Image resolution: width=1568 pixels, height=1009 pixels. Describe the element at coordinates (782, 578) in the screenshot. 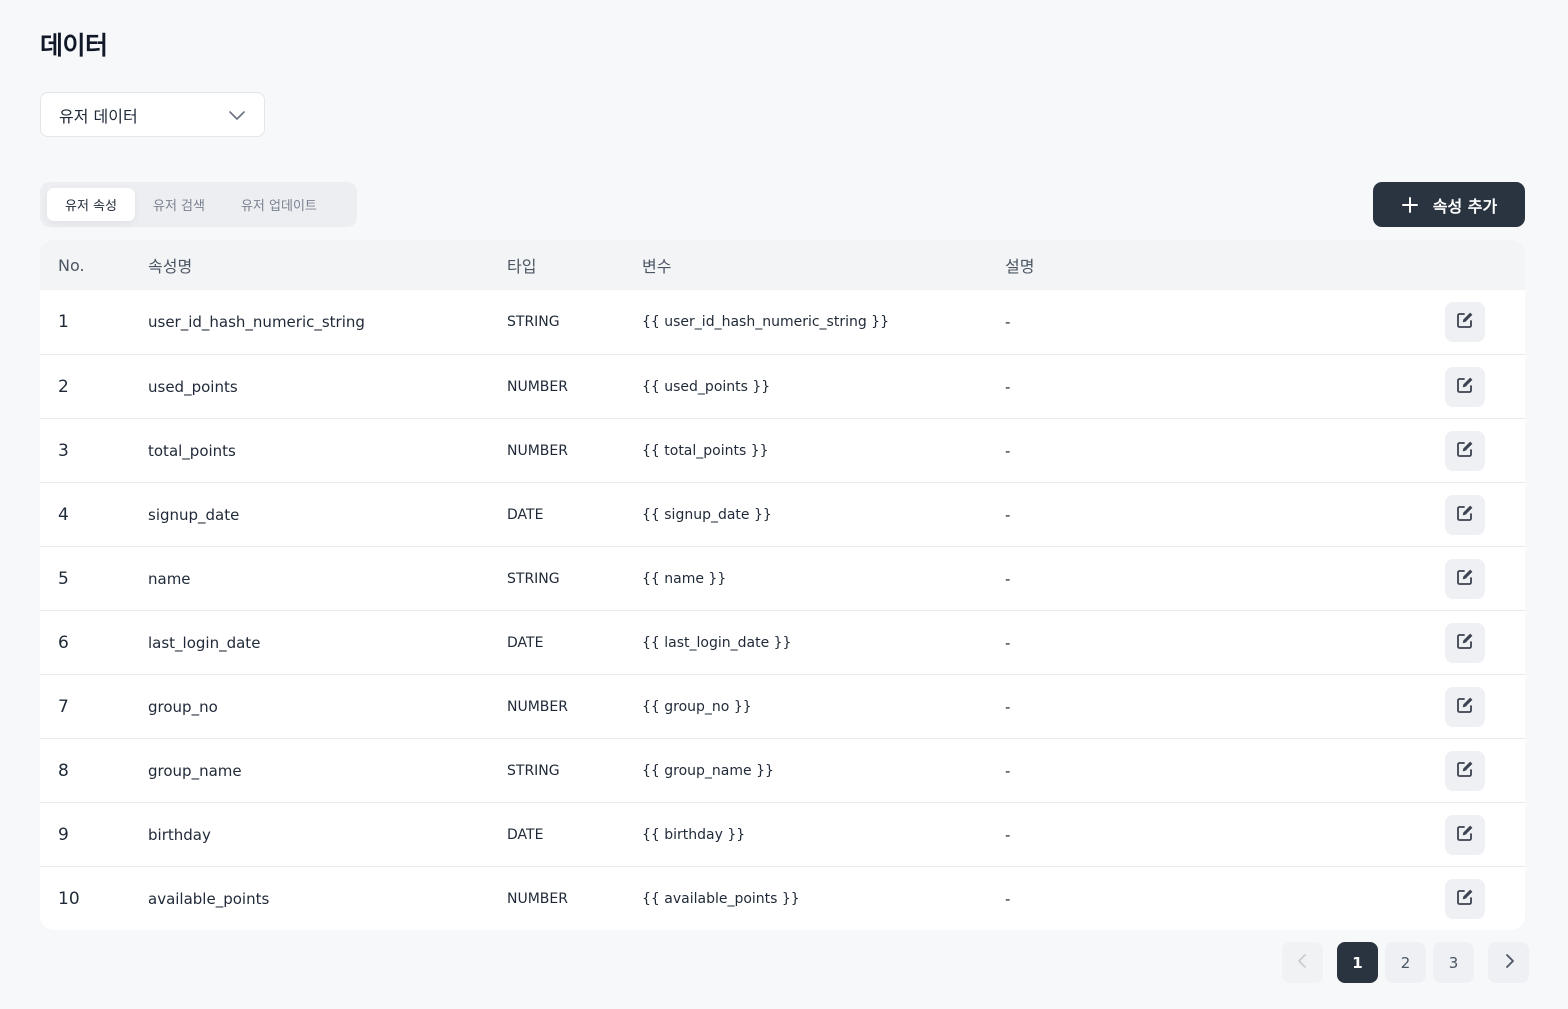

I see `table-row: 5 name STRING {{ name }} -` at that location.